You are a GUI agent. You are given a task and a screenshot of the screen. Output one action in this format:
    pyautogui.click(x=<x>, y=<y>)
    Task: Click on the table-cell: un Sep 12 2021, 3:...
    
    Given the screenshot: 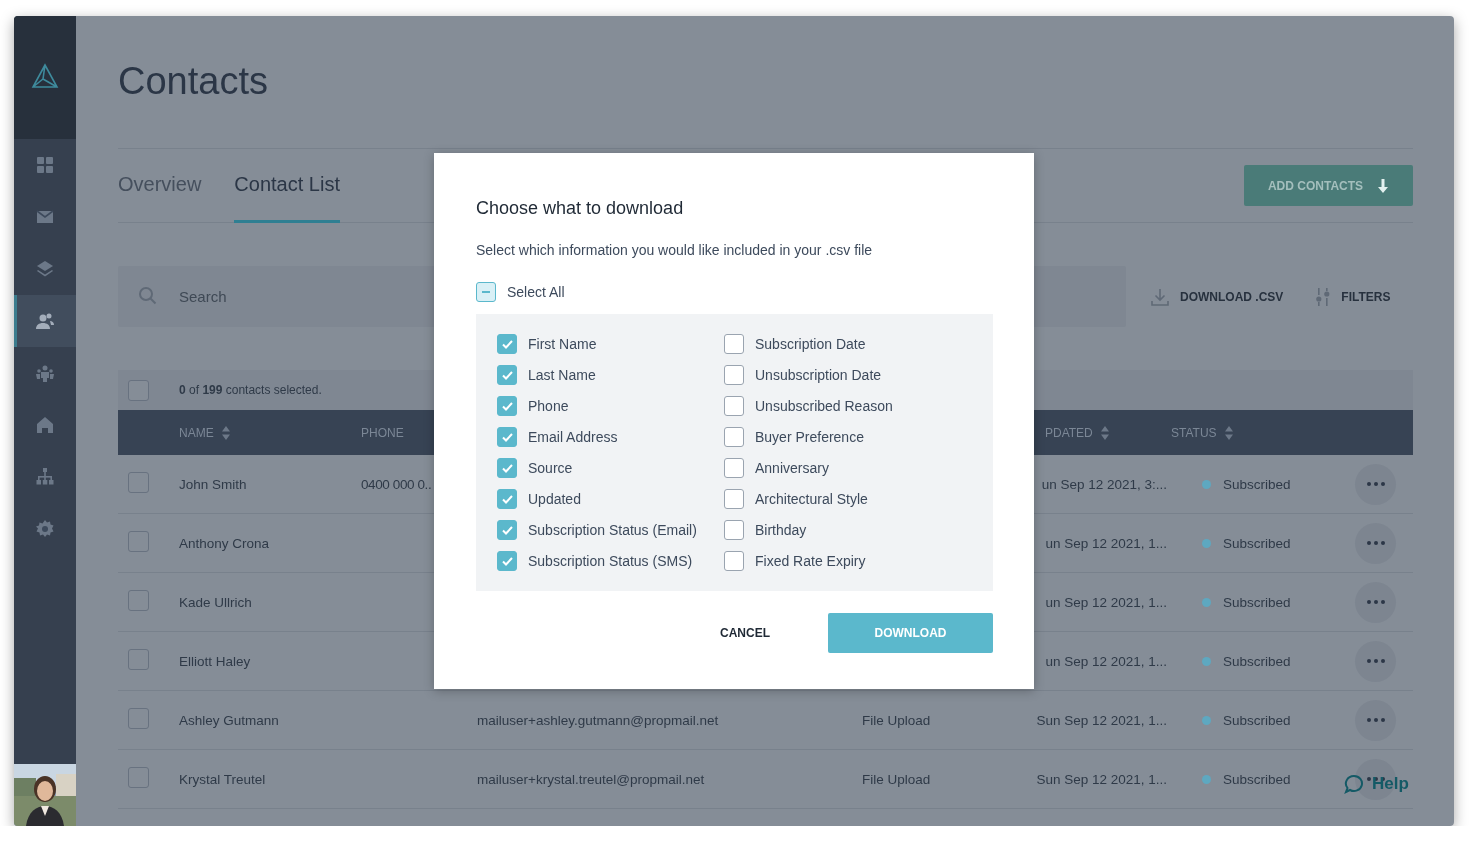 What is the action you would take?
    pyautogui.click(x=1104, y=484)
    